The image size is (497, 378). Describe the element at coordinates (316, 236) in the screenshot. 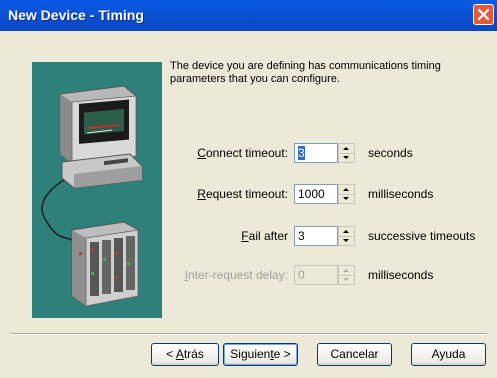

I see `fail-after-input: 3` at that location.